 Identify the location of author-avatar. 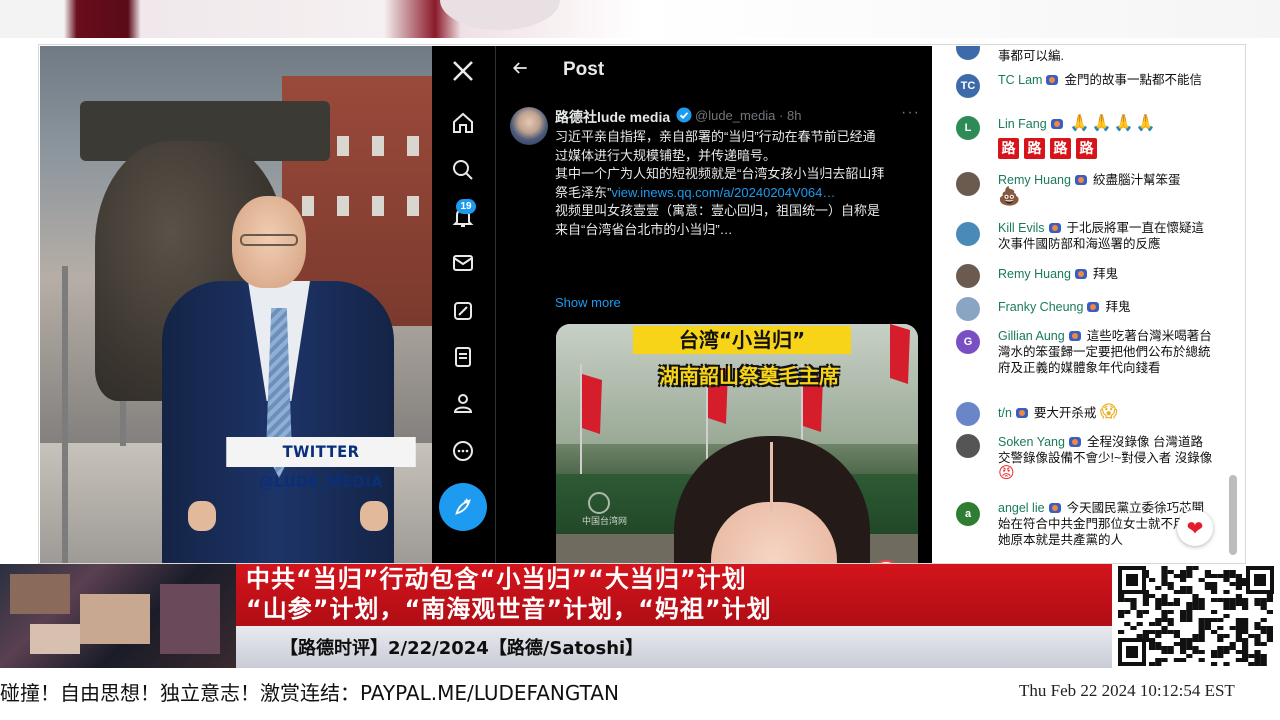
(529, 126).